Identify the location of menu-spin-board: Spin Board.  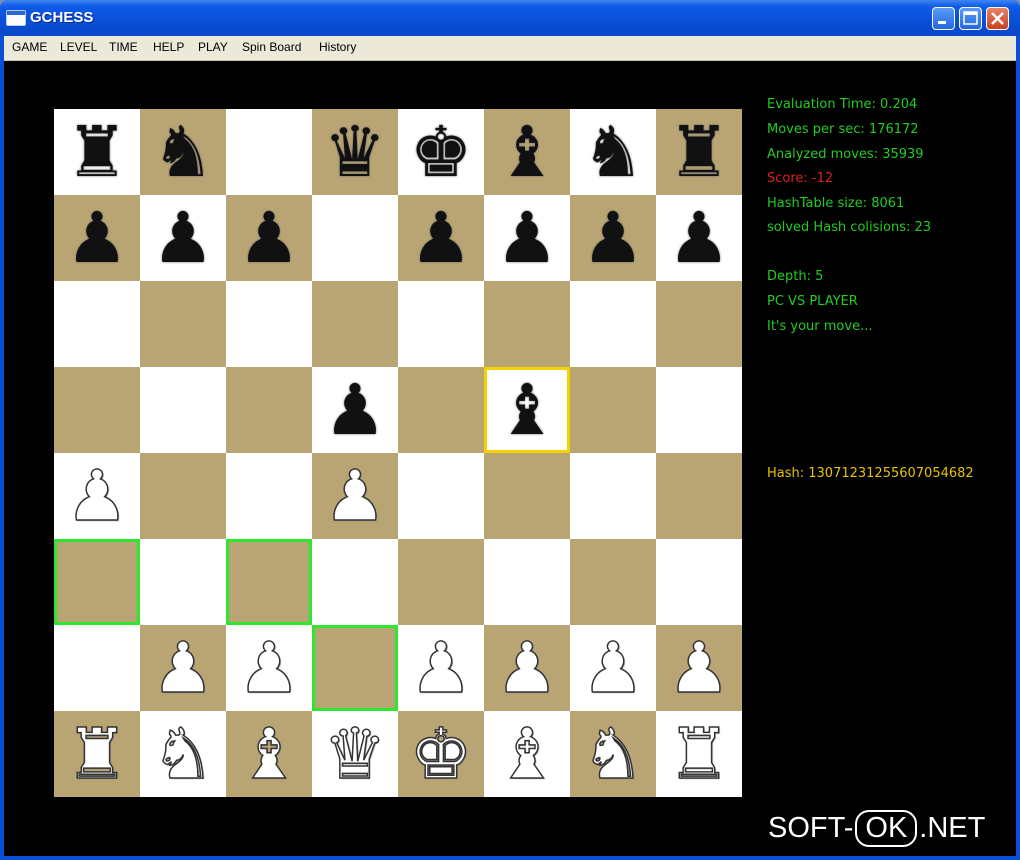
(271, 47).